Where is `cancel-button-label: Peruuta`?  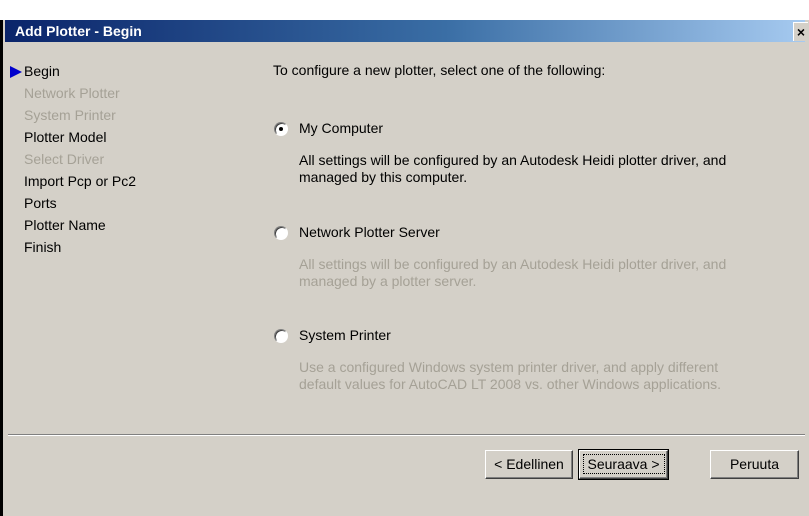
cancel-button-label: Peruuta is located at coordinates (754, 464).